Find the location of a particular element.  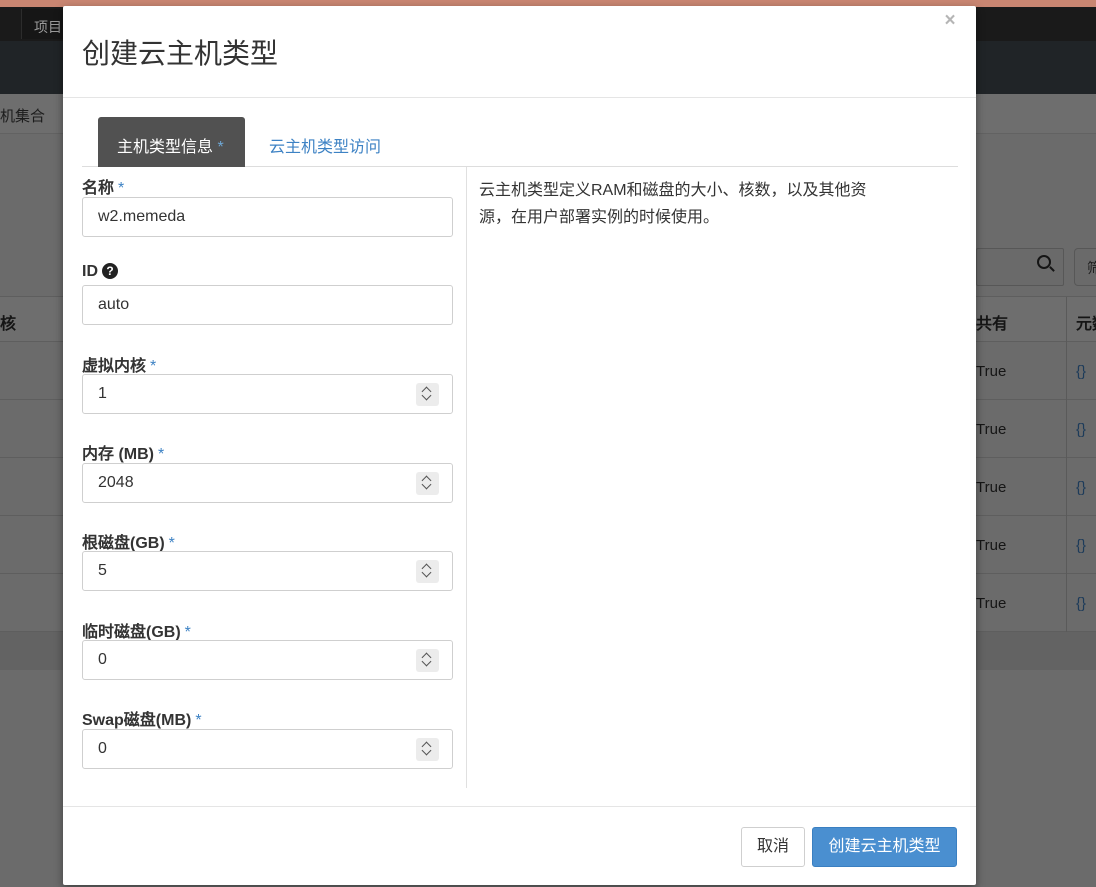

create-flavor-button: 创建云主机类型 is located at coordinates (884, 847).